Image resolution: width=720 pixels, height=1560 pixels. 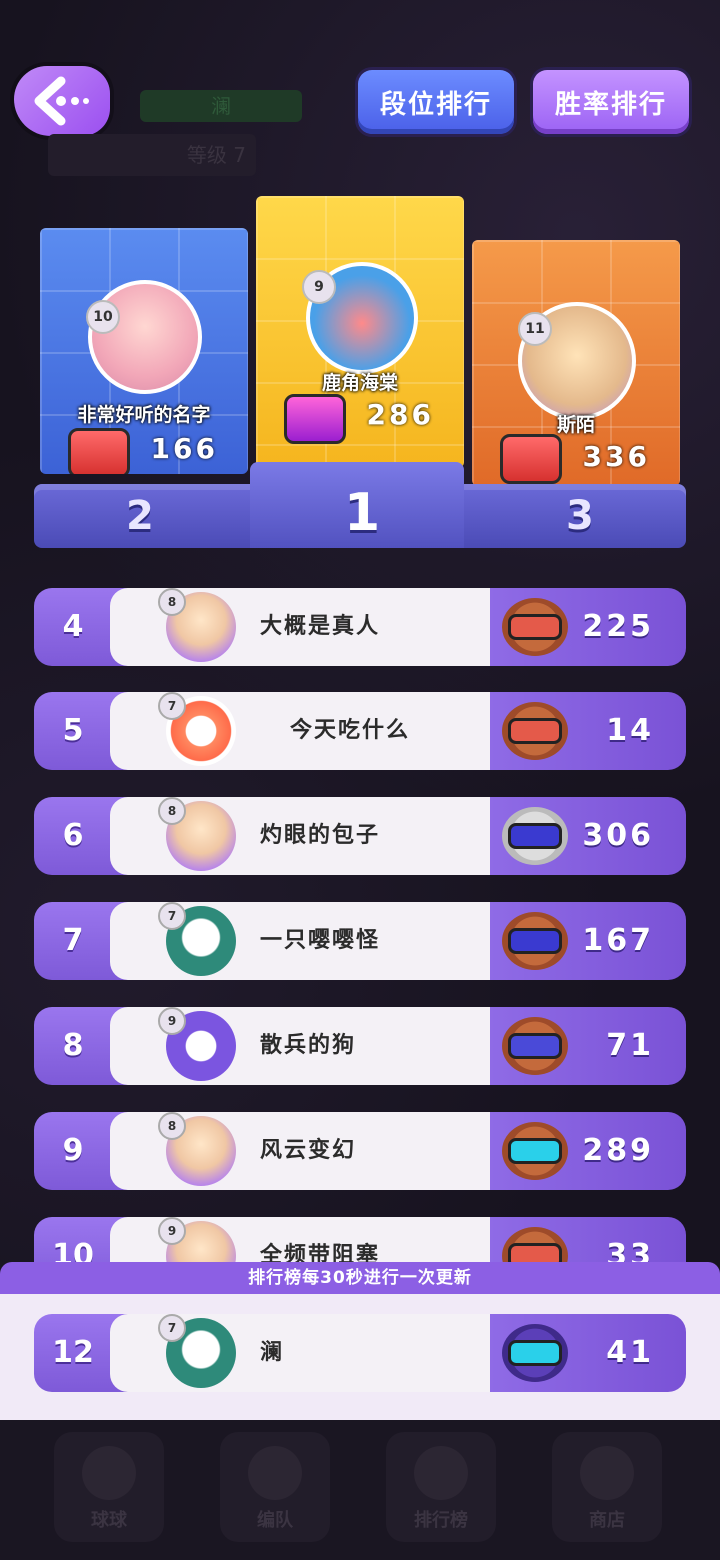 I want to click on player-name: 鹿角海棠, so click(x=359, y=383).